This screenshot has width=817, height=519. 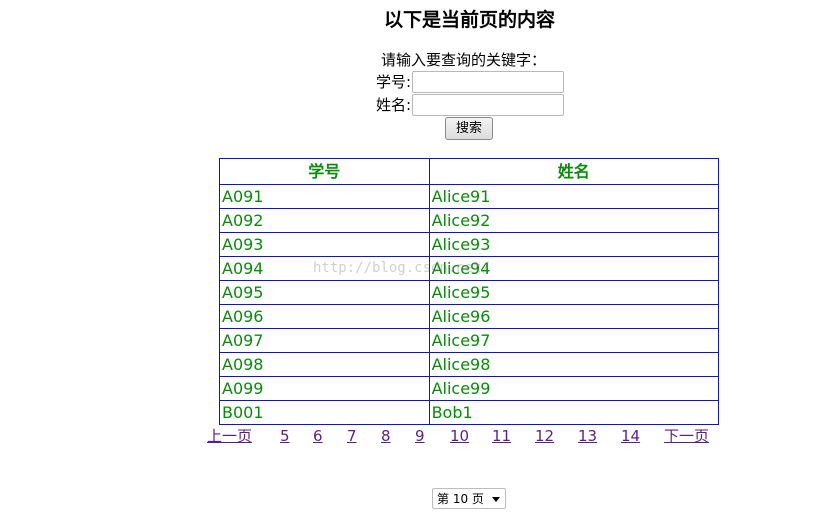 I want to click on cell-student-id: A097, so click(x=324, y=340).